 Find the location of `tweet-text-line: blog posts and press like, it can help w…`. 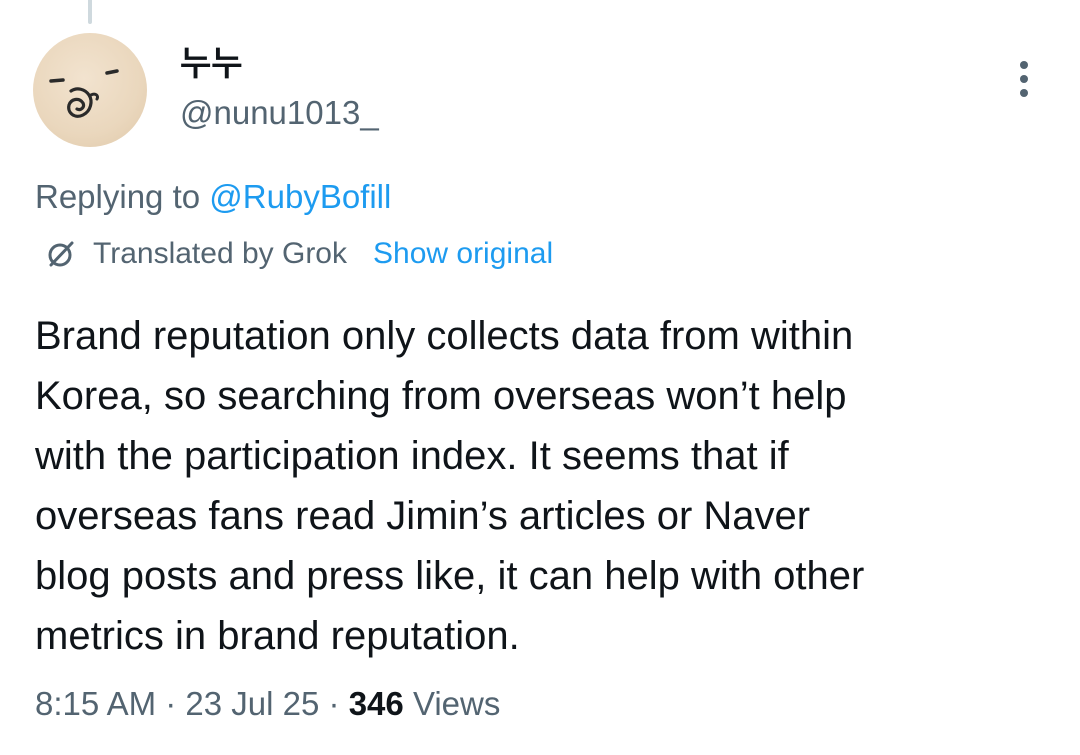

tweet-text-line: blog posts and press like, it can help w… is located at coordinates (450, 576).